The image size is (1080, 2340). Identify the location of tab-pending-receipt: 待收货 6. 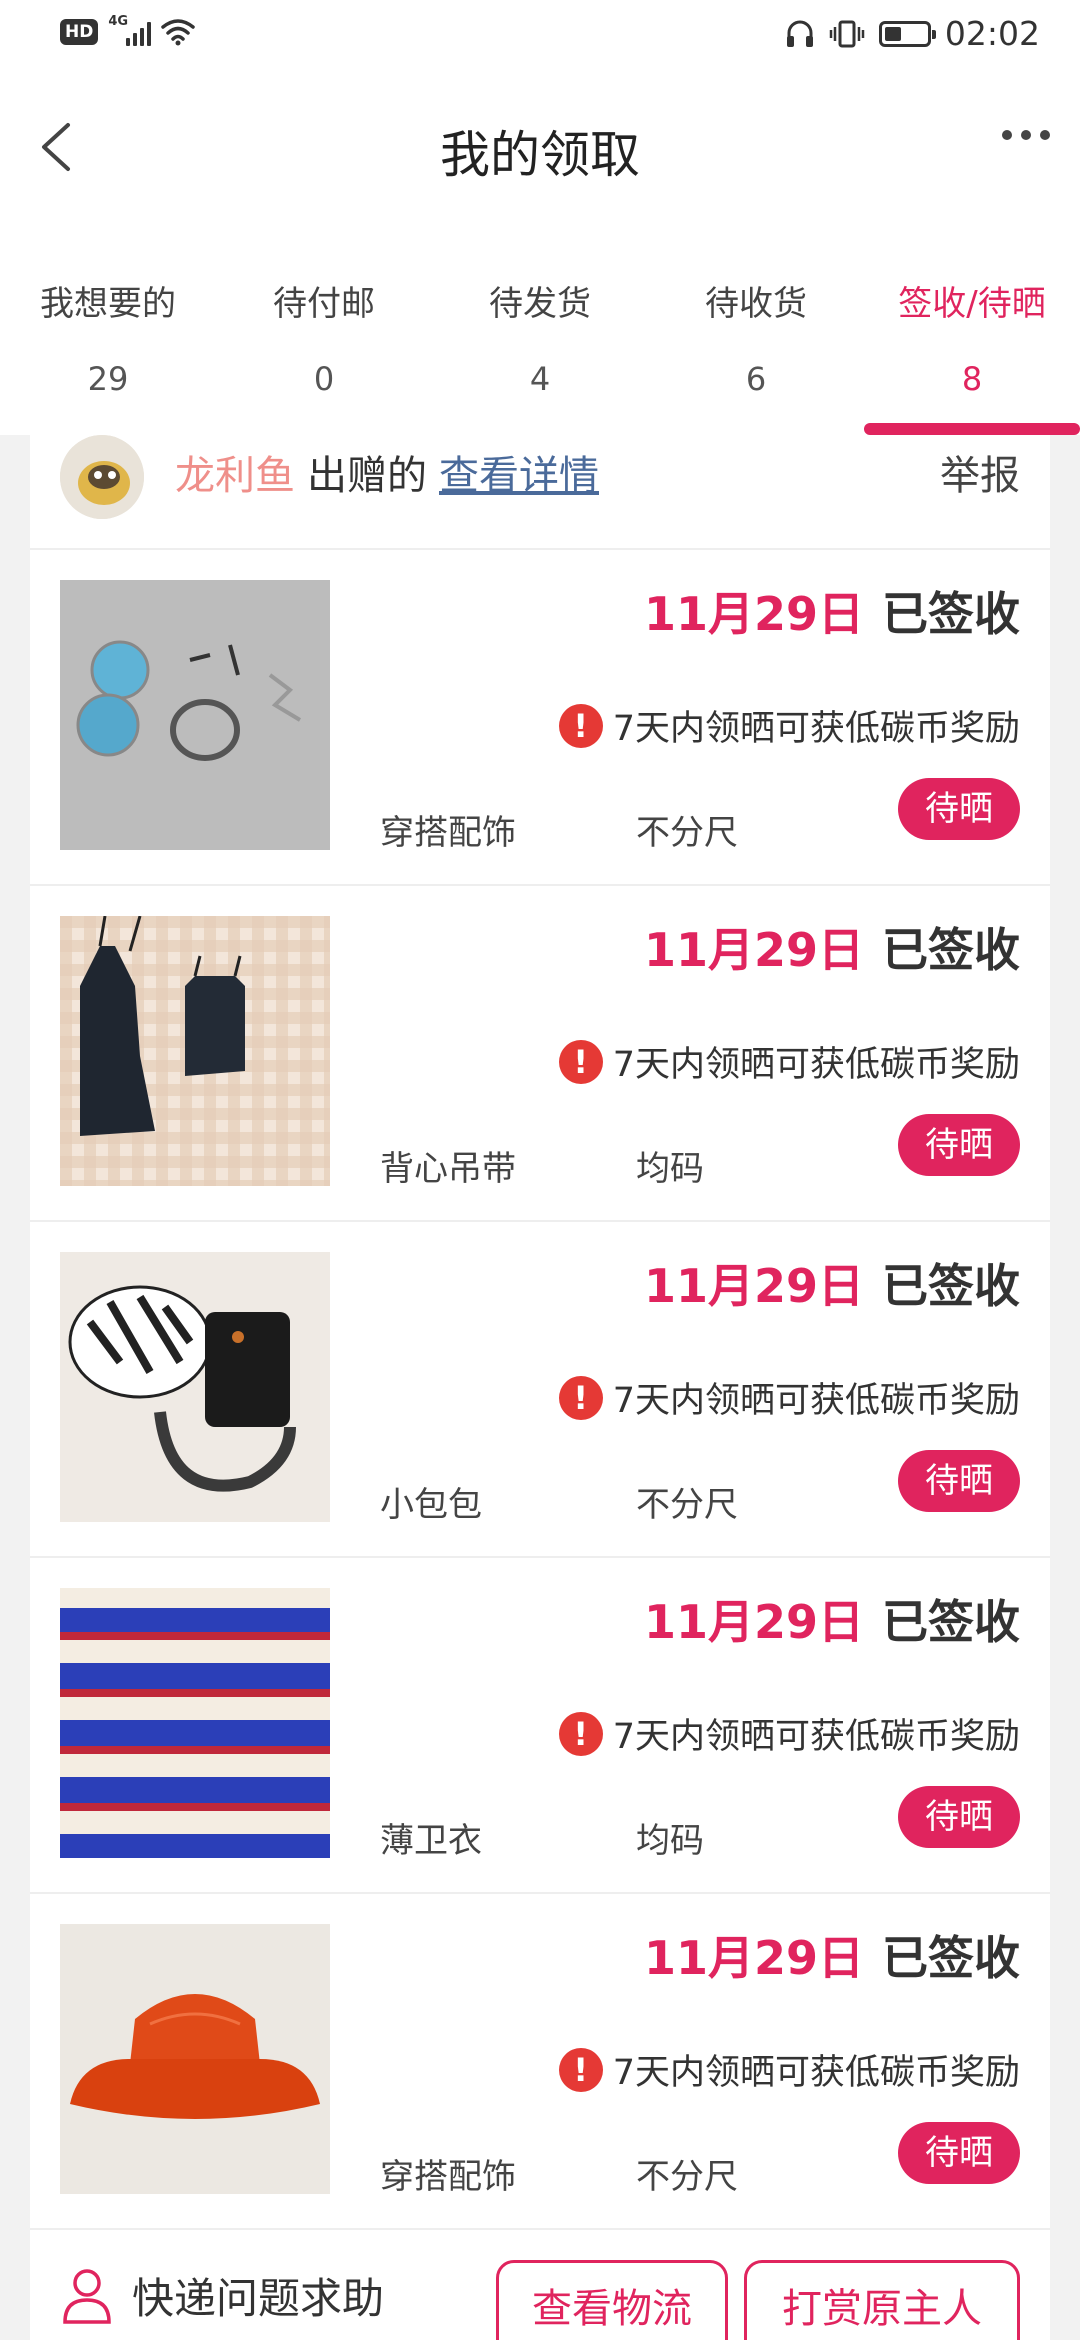
(756, 337).